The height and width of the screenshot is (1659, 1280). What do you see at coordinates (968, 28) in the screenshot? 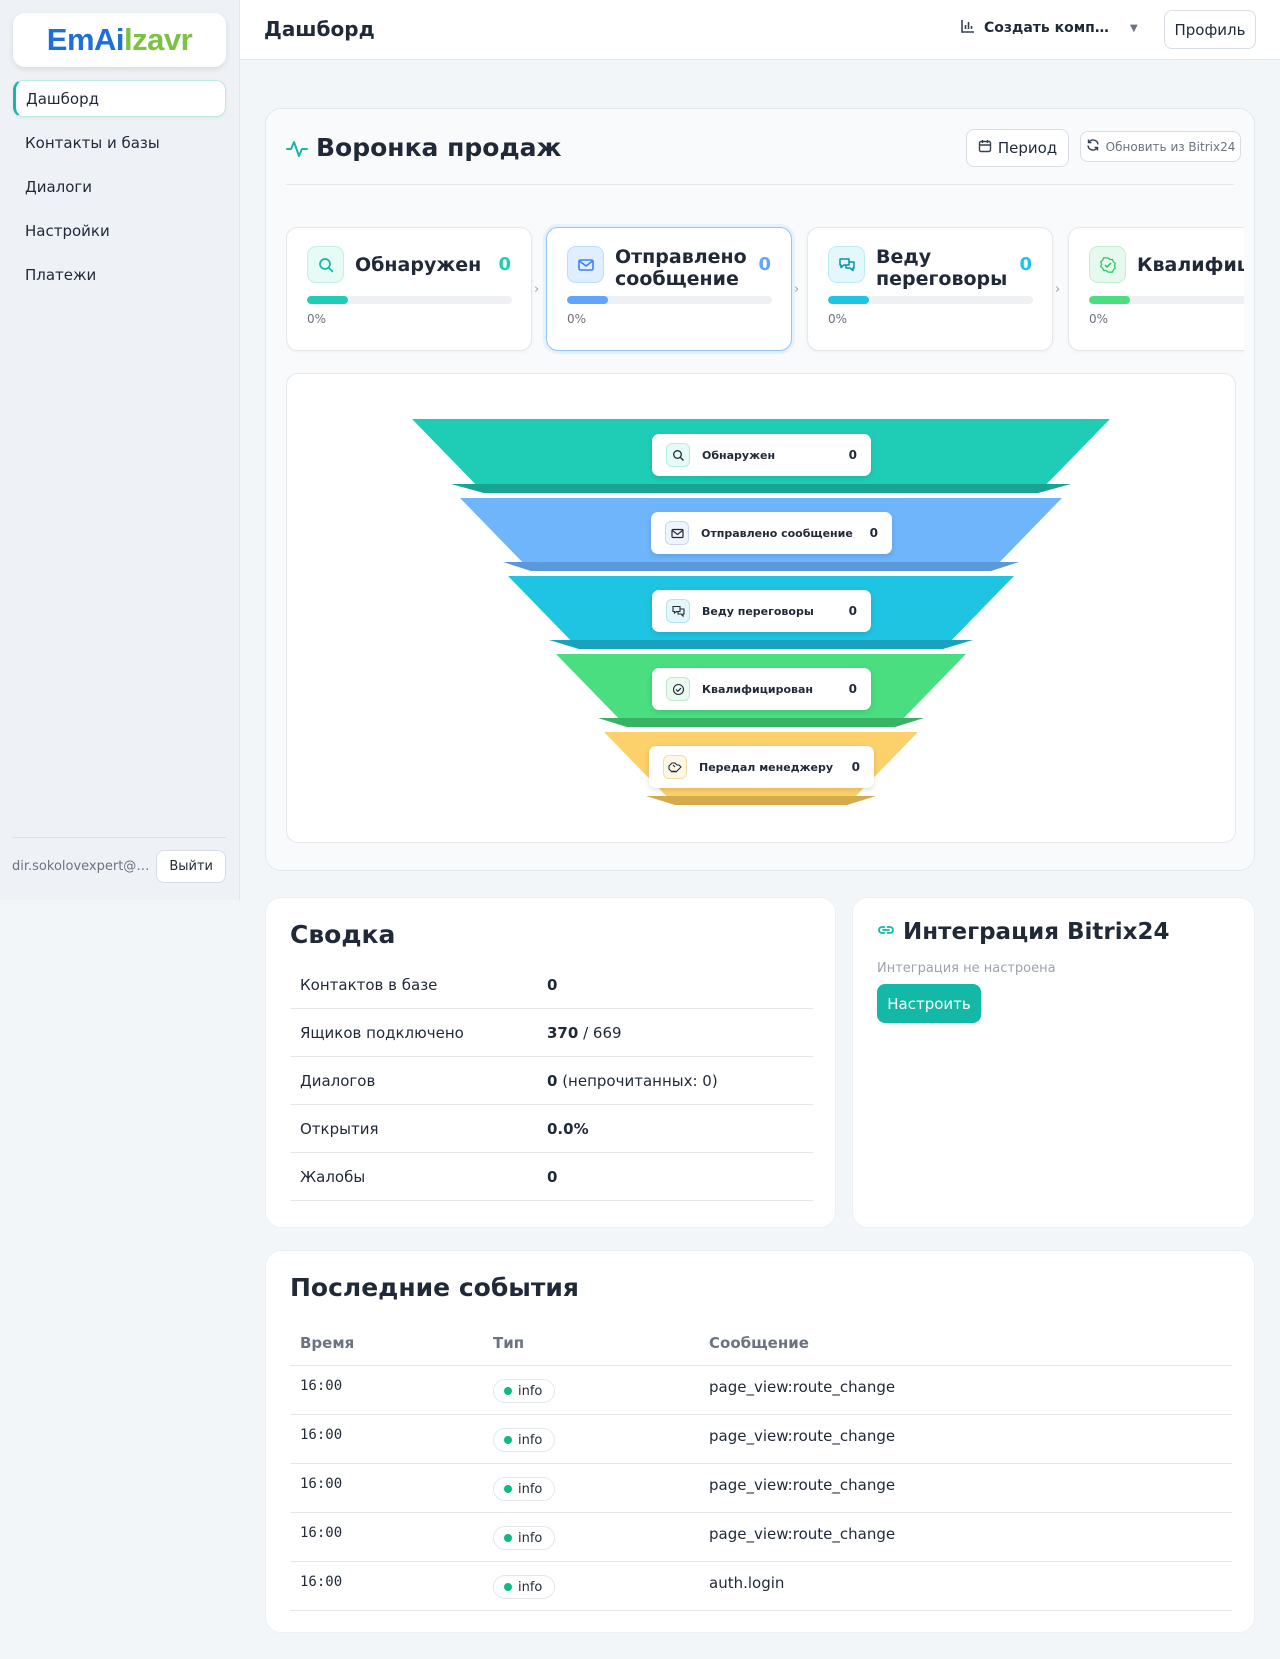
I see `bar-chart-icon` at bounding box center [968, 28].